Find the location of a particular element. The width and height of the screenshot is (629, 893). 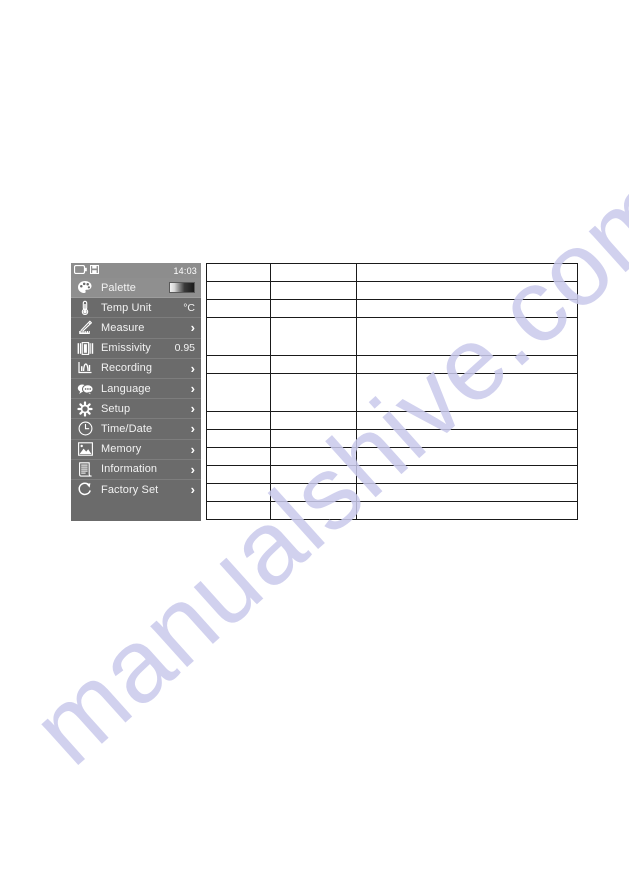

menu-item-label: Time/Date is located at coordinates (127, 428).